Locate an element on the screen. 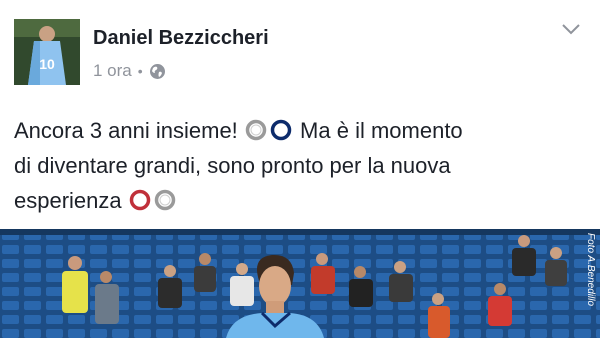  photo-credit: Foto A.Benedillo is located at coordinates (591, 283).